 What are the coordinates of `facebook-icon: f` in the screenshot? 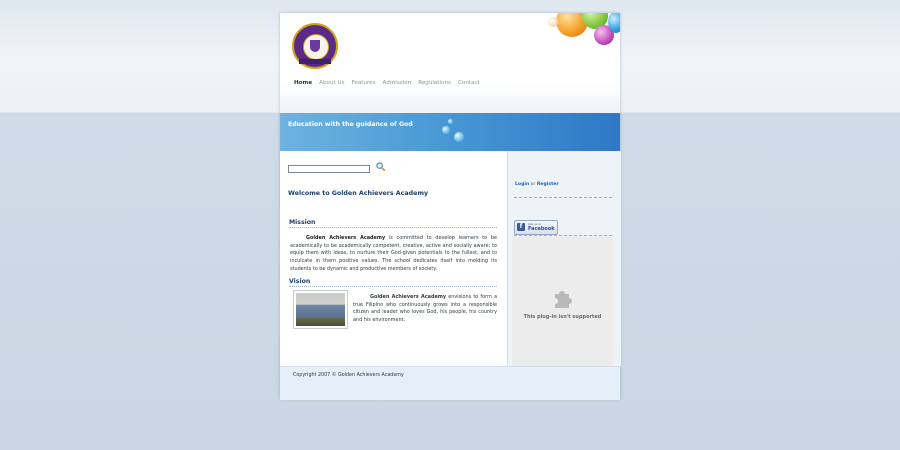 It's located at (521, 227).